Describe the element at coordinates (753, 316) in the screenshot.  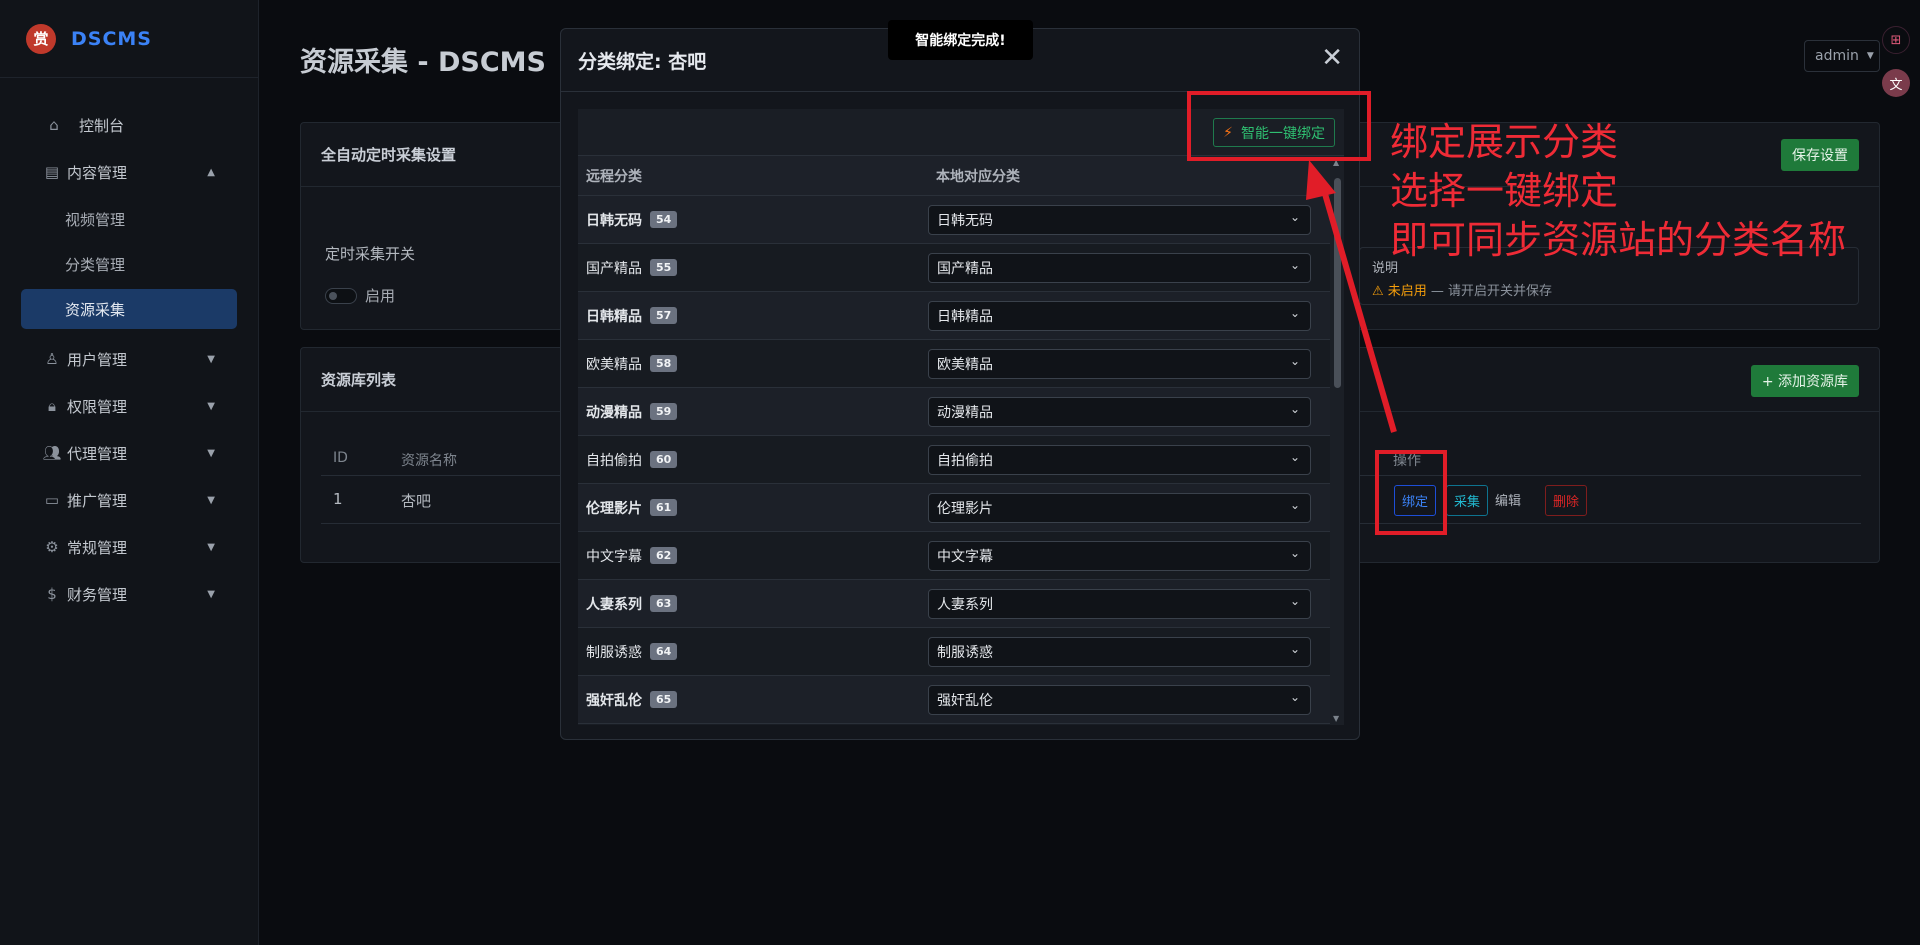
I see `remote-category: 日韩精品 57` at that location.